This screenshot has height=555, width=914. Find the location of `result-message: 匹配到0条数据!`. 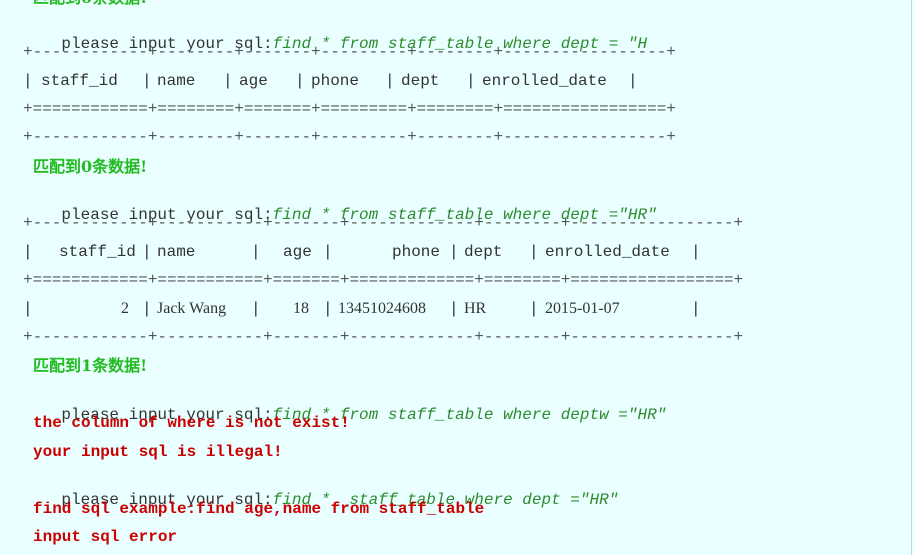

result-message: 匹配到0条数据! is located at coordinates (90, 166).